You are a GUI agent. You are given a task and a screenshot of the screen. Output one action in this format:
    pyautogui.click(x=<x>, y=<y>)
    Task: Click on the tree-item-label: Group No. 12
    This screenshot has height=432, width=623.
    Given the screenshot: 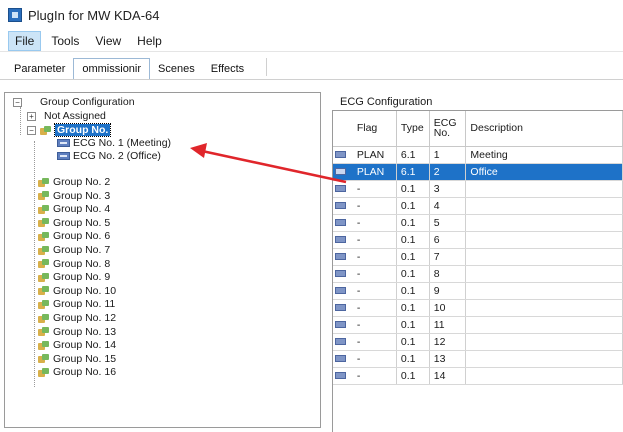 What is the action you would take?
    pyautogui.click(x=85, y=318)
    